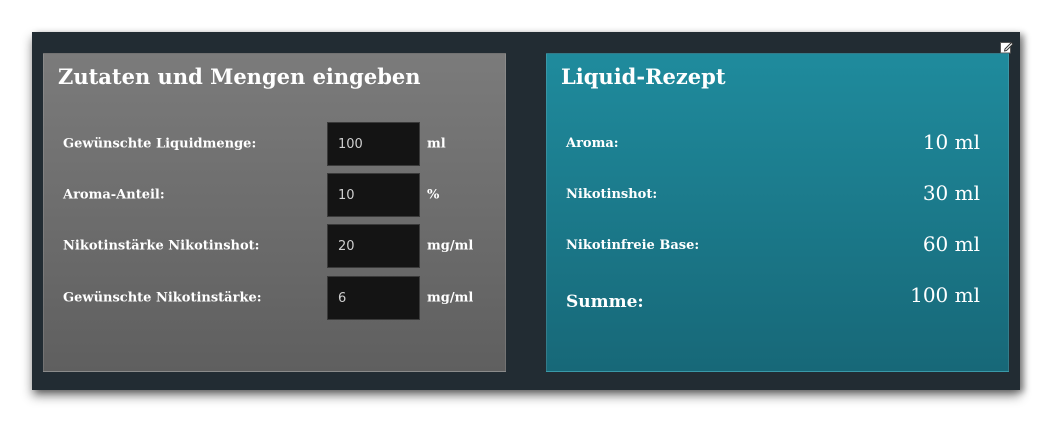 This screenshot has height=423, width=1054. I want to click on nicotine-shot-strength-label: Nikotinstärke Nikotinshot:, so click(161, 246).